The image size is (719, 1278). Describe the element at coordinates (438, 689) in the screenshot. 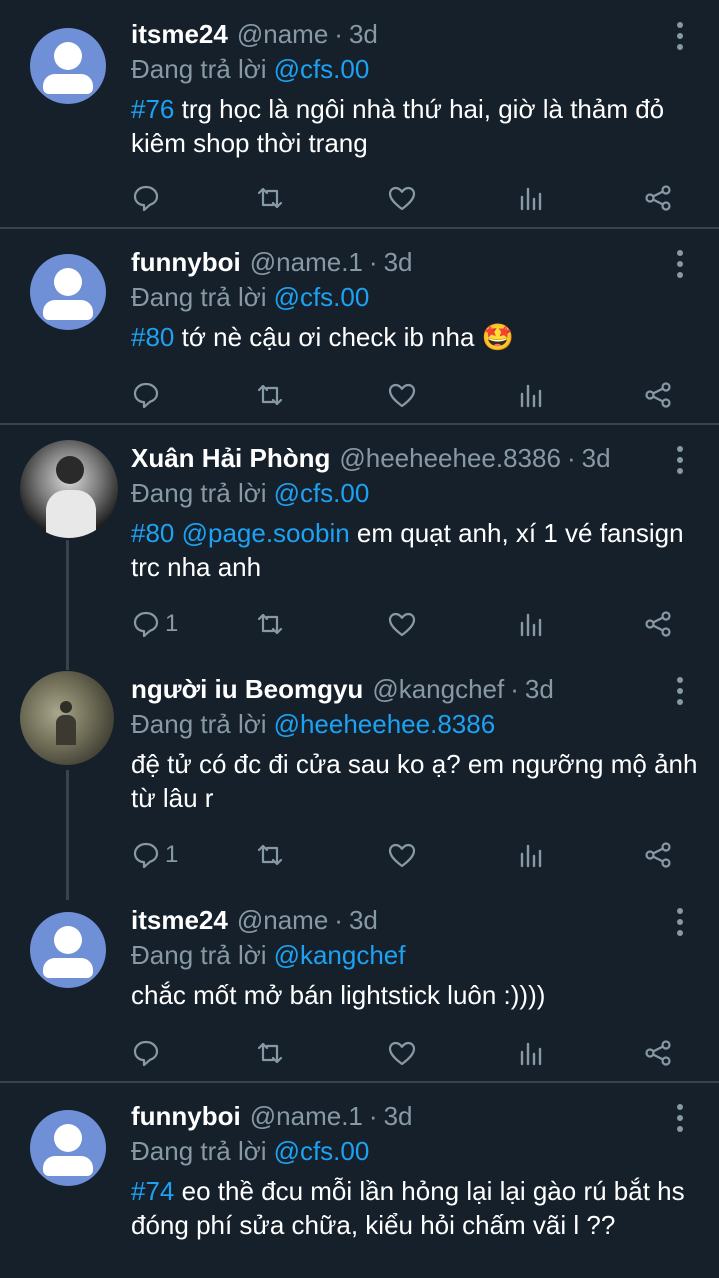

I see `user-handle: @kangchef` at that location.